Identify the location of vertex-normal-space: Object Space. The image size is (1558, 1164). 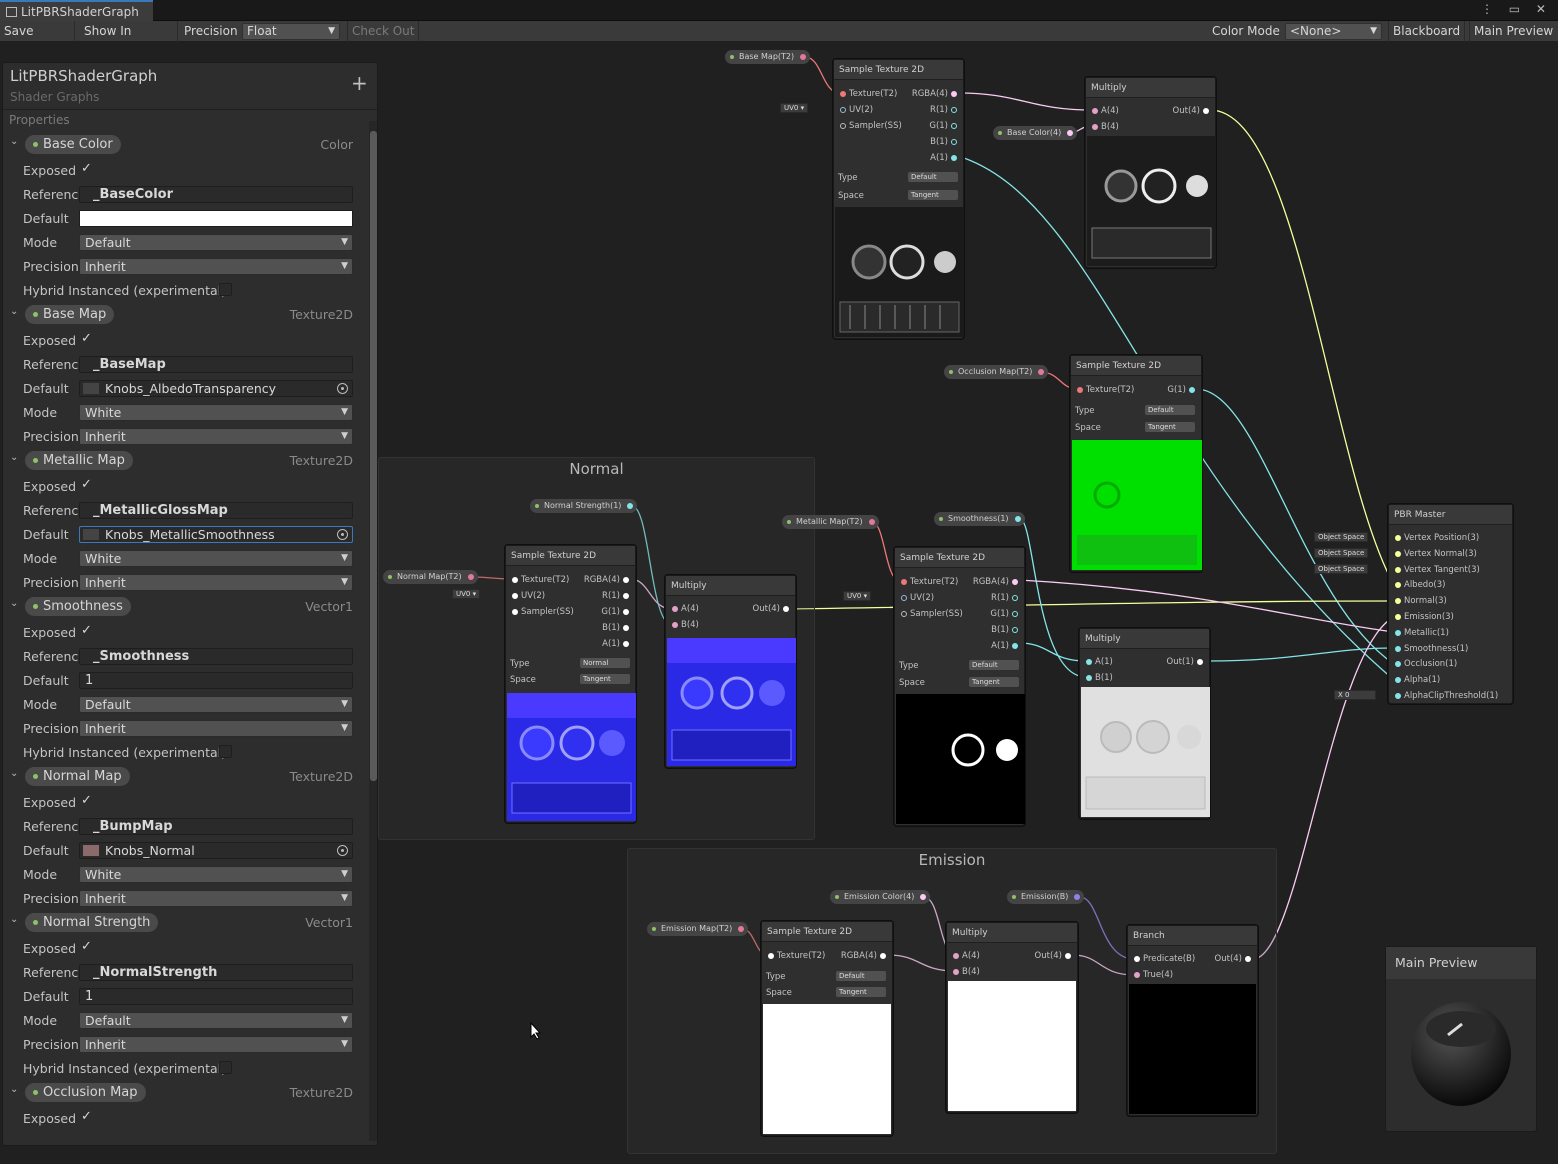
(1341, 553).